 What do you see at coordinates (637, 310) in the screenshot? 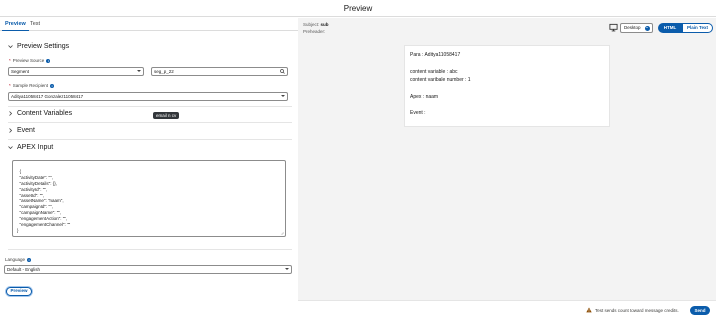
I see `credits-note-text: Test sends count toward message credits.` at bounding box center [637, 310].